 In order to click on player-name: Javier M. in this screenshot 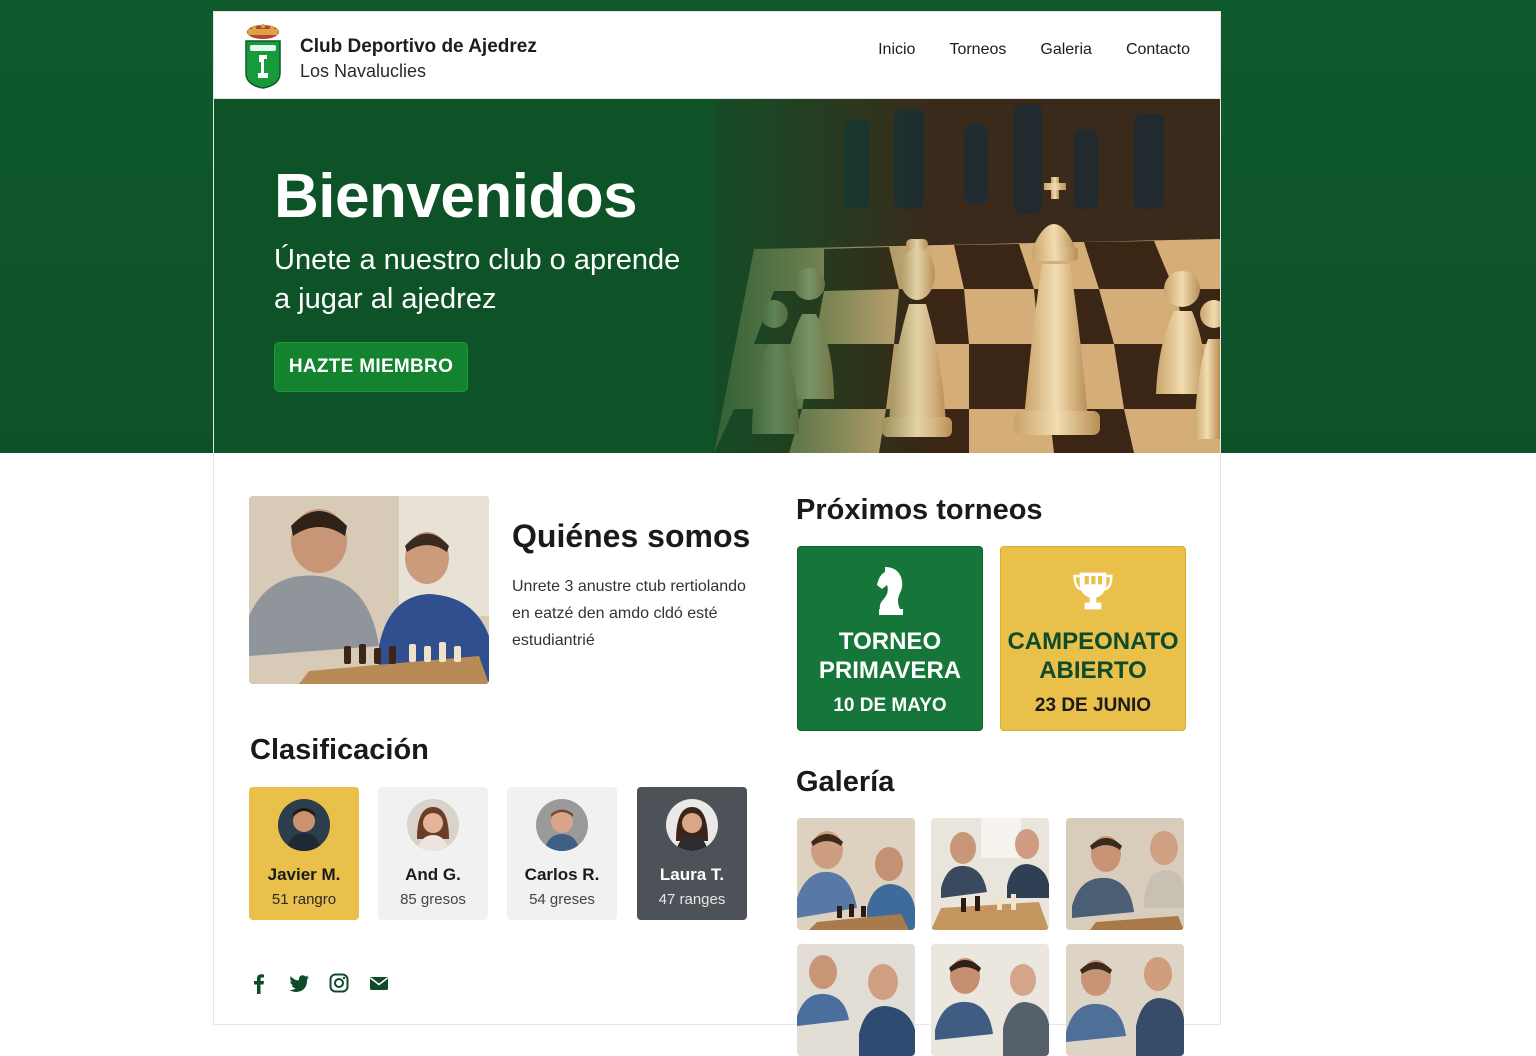, I will do `click(304, 874)`.